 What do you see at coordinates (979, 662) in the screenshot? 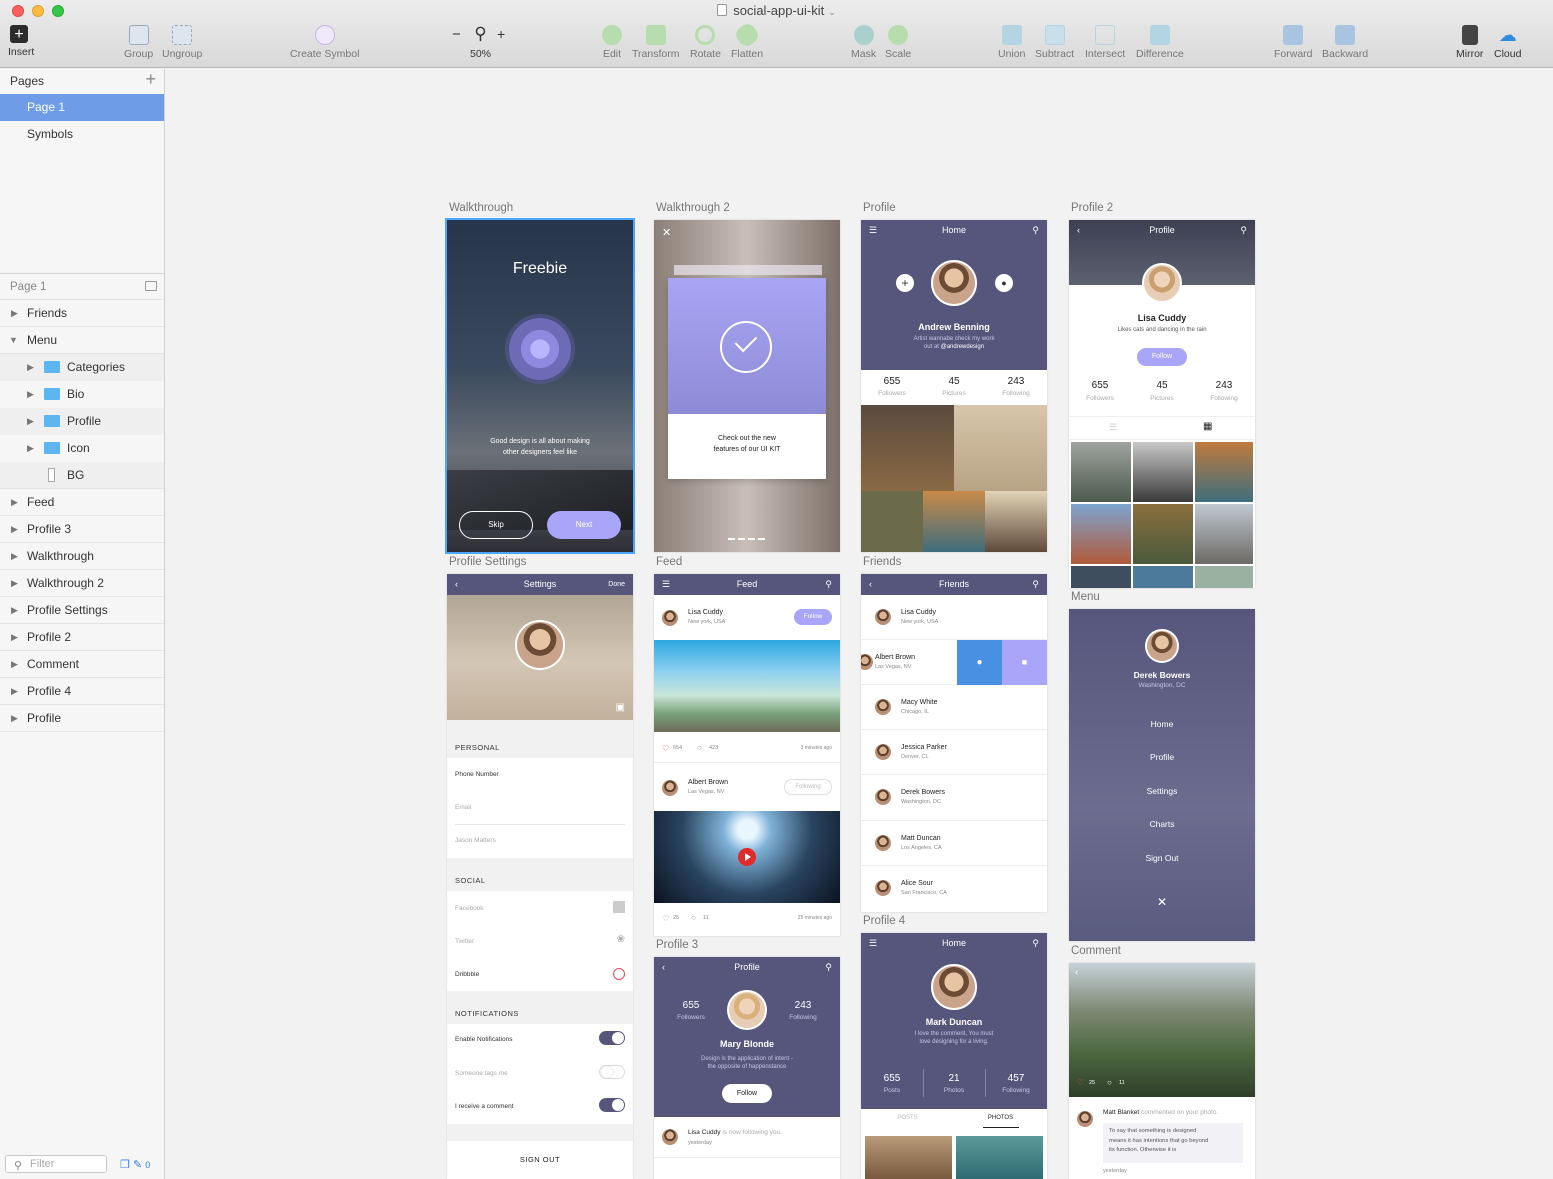
I see `message-action-button: ●` at bounding box center [979, 662].